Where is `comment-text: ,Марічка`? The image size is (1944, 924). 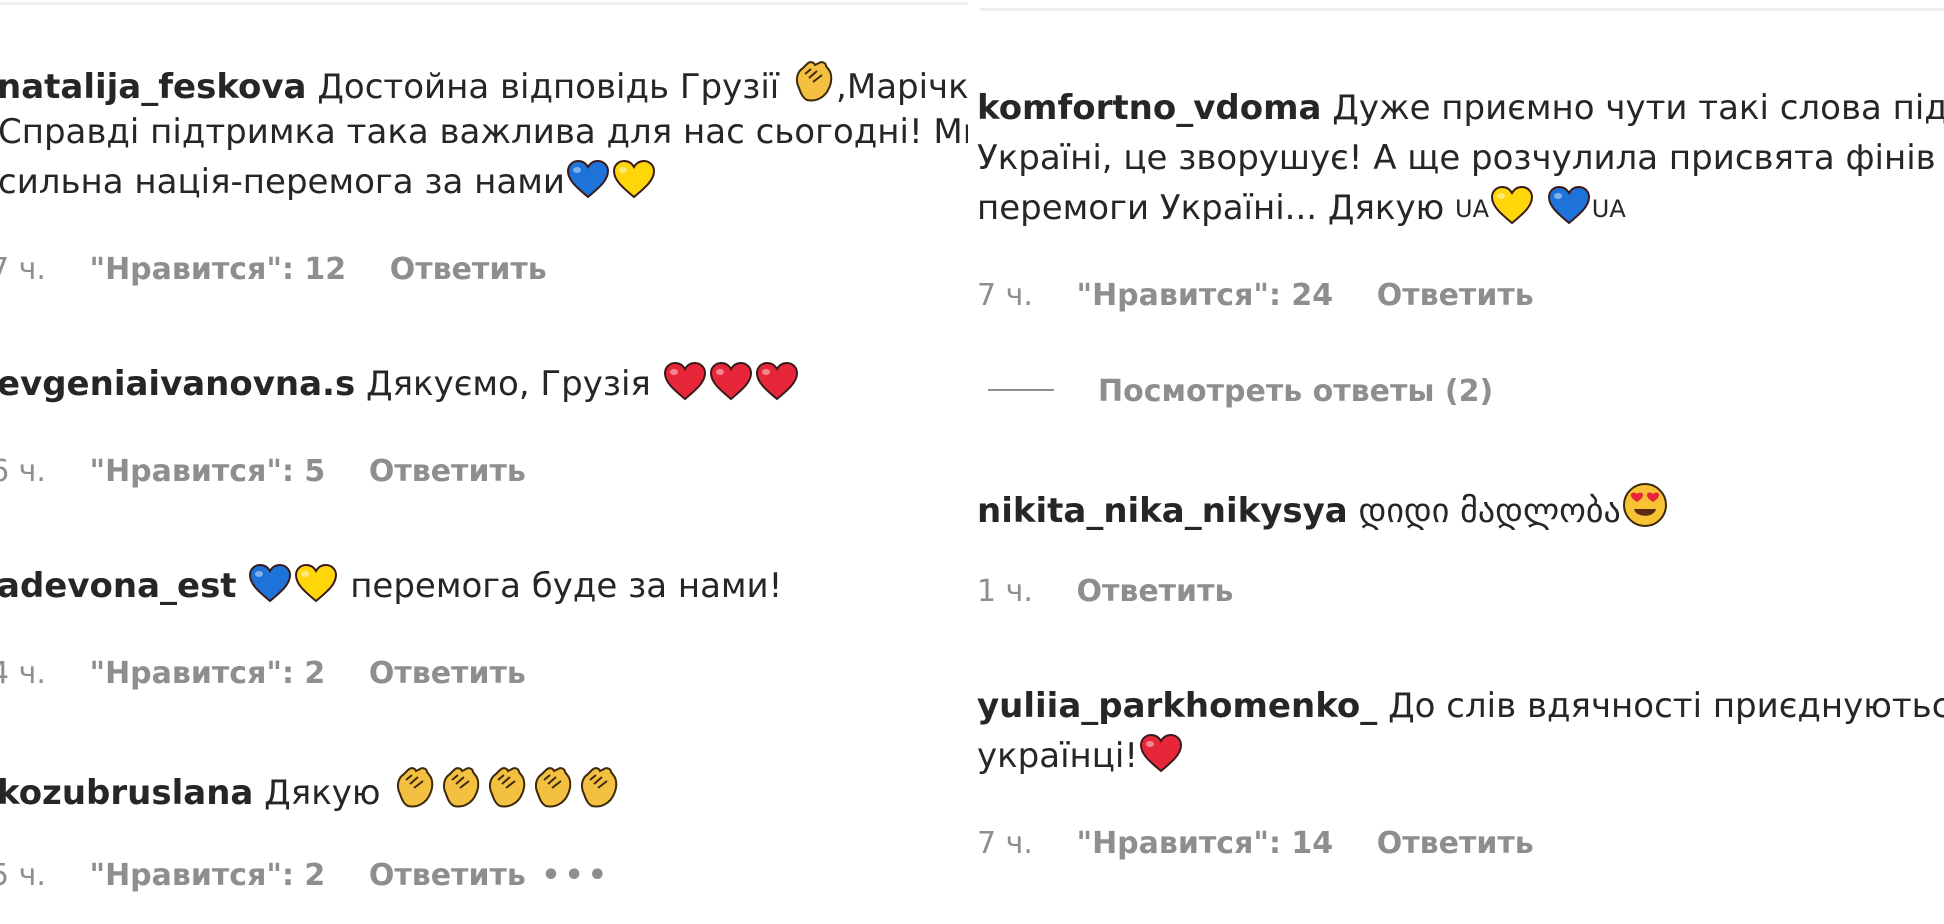
comment-text: ,Марічка is located at coordinates (902, 87).